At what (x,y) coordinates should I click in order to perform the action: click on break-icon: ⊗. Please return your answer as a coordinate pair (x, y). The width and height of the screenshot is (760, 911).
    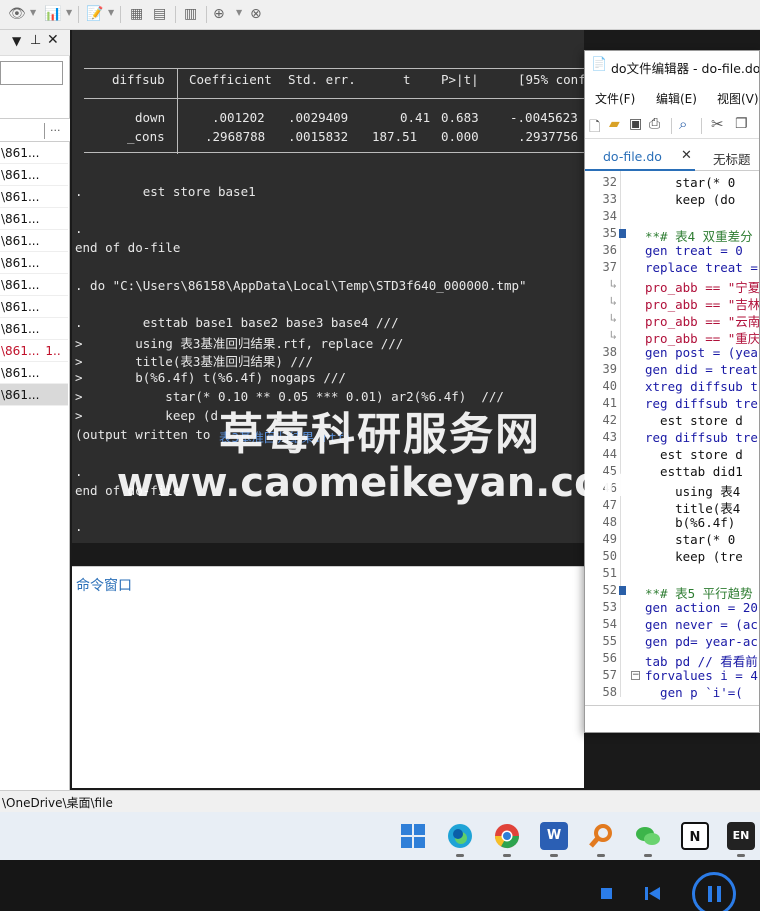
    Looking at the image, I should click on (256, 14).